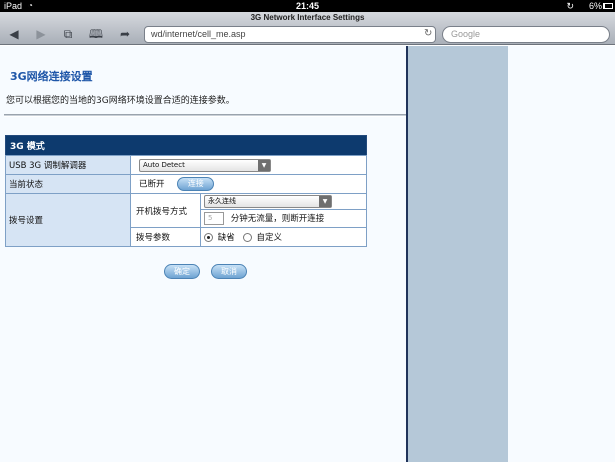 The image size is (615, 462). Describe the element at coordinates (290, 34) in the screenshot. I see `url-field: wd/internet/cell_me.asp` at that location.